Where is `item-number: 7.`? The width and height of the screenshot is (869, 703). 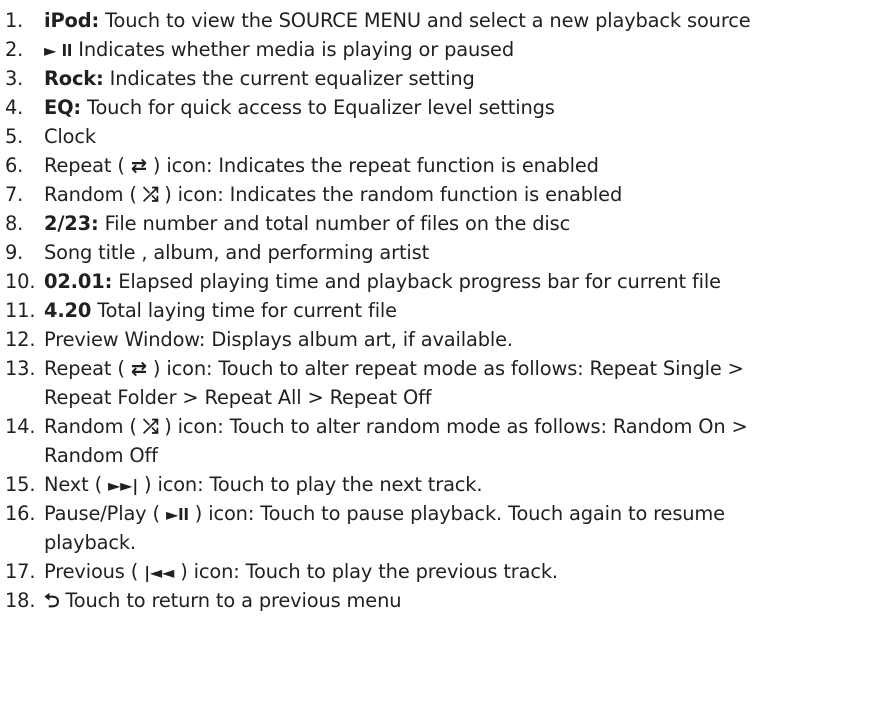
item-number: 7. is located at coordinates (14, 194).